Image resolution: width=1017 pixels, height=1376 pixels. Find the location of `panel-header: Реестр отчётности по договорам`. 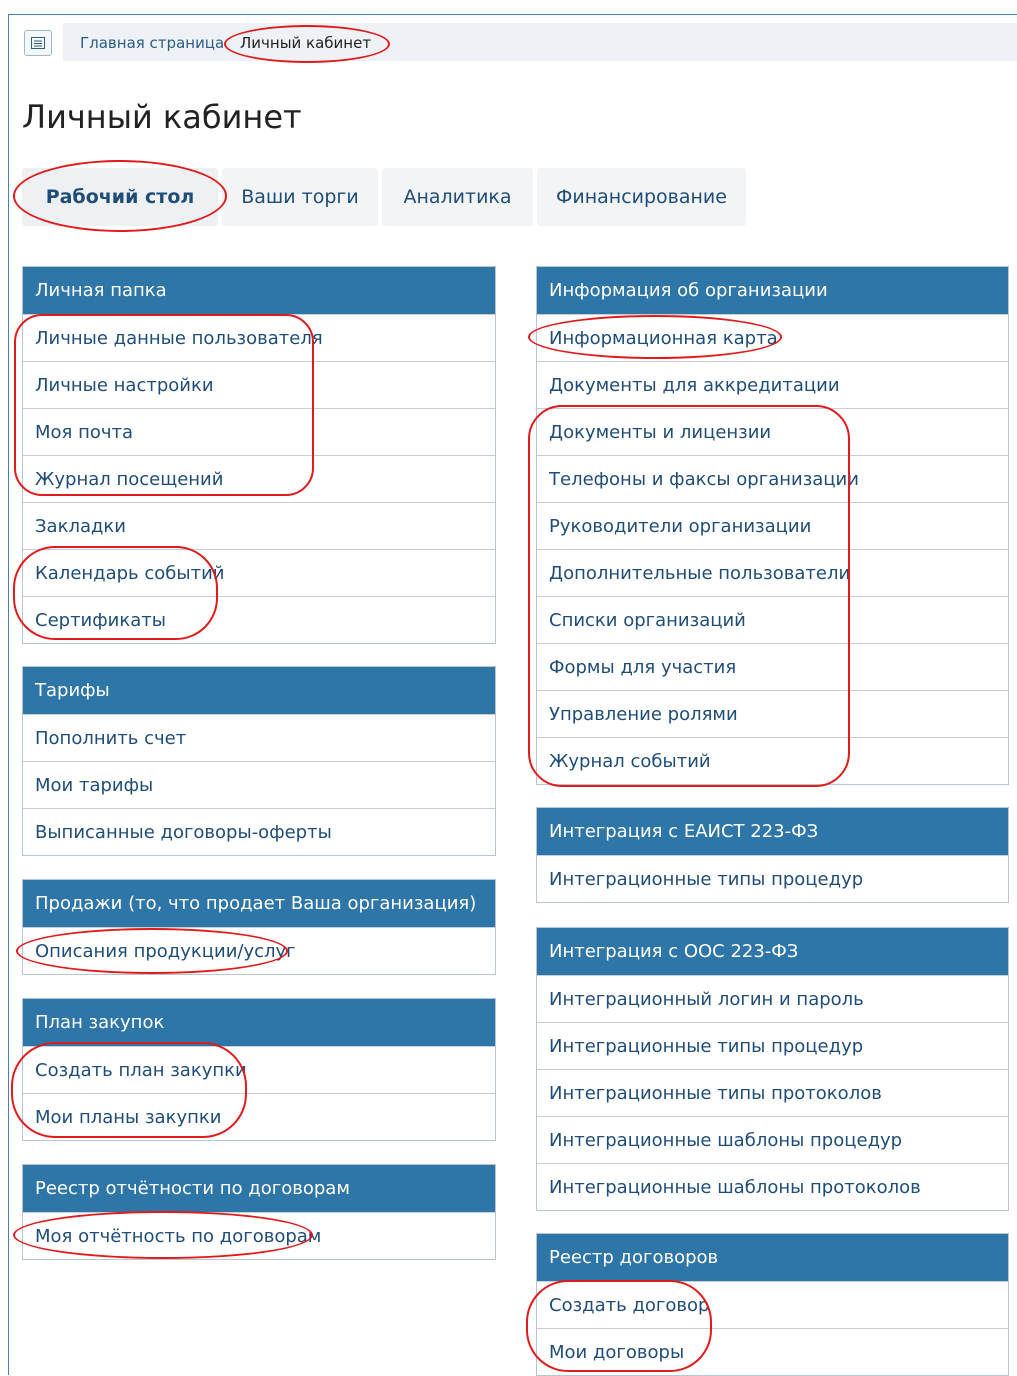

panel-header: Реестр отчётности по договорам is located at coordinates (259, 1188).